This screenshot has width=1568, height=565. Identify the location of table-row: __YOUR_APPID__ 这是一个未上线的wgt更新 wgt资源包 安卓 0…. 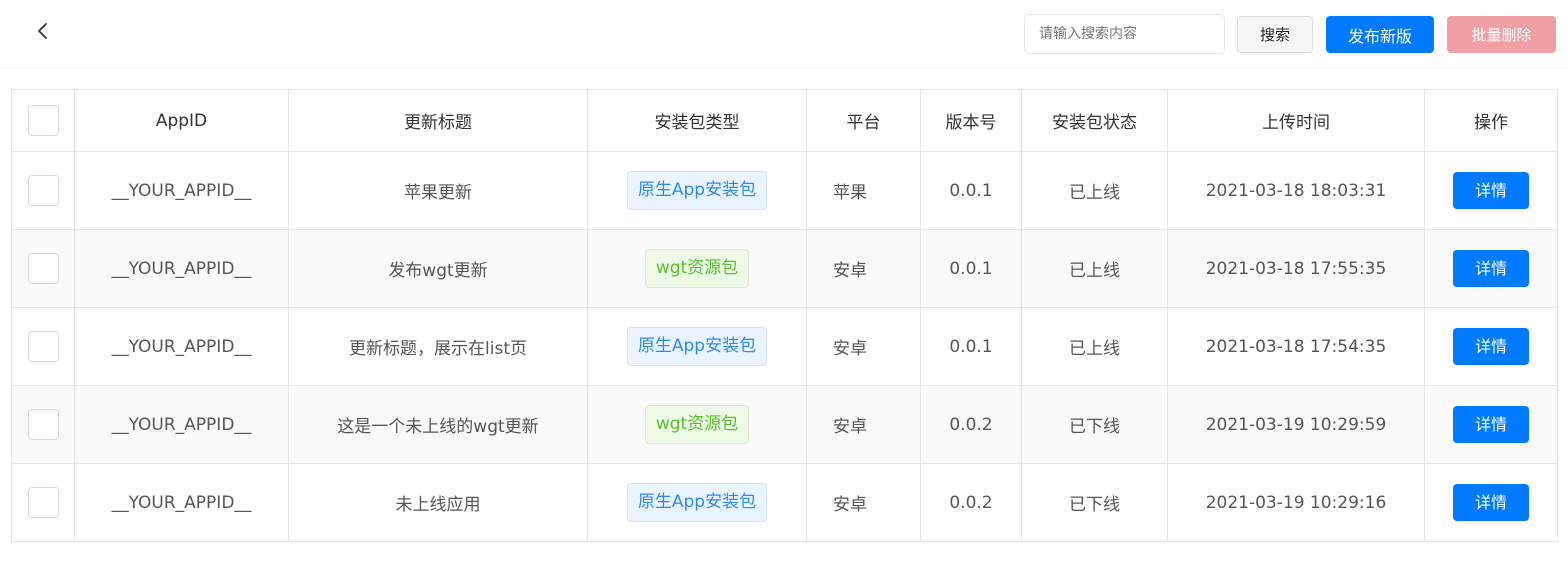
(784, 424).